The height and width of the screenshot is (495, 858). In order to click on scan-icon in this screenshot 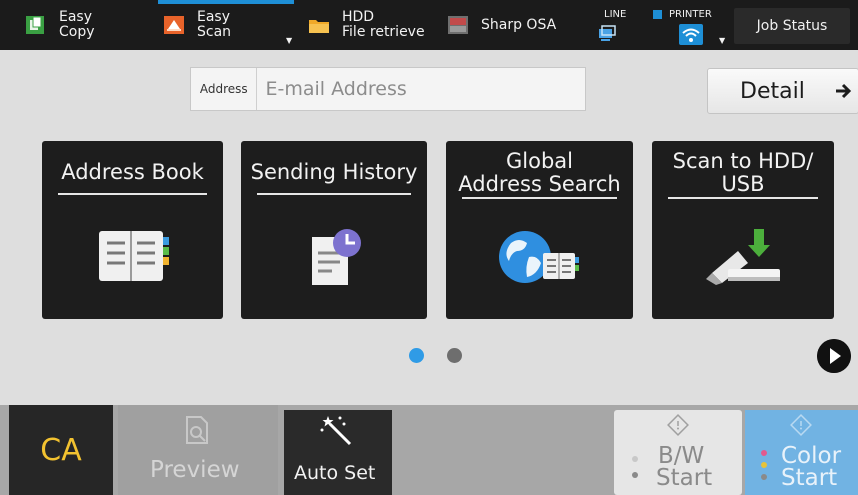, I will do `click(174, 25)`.